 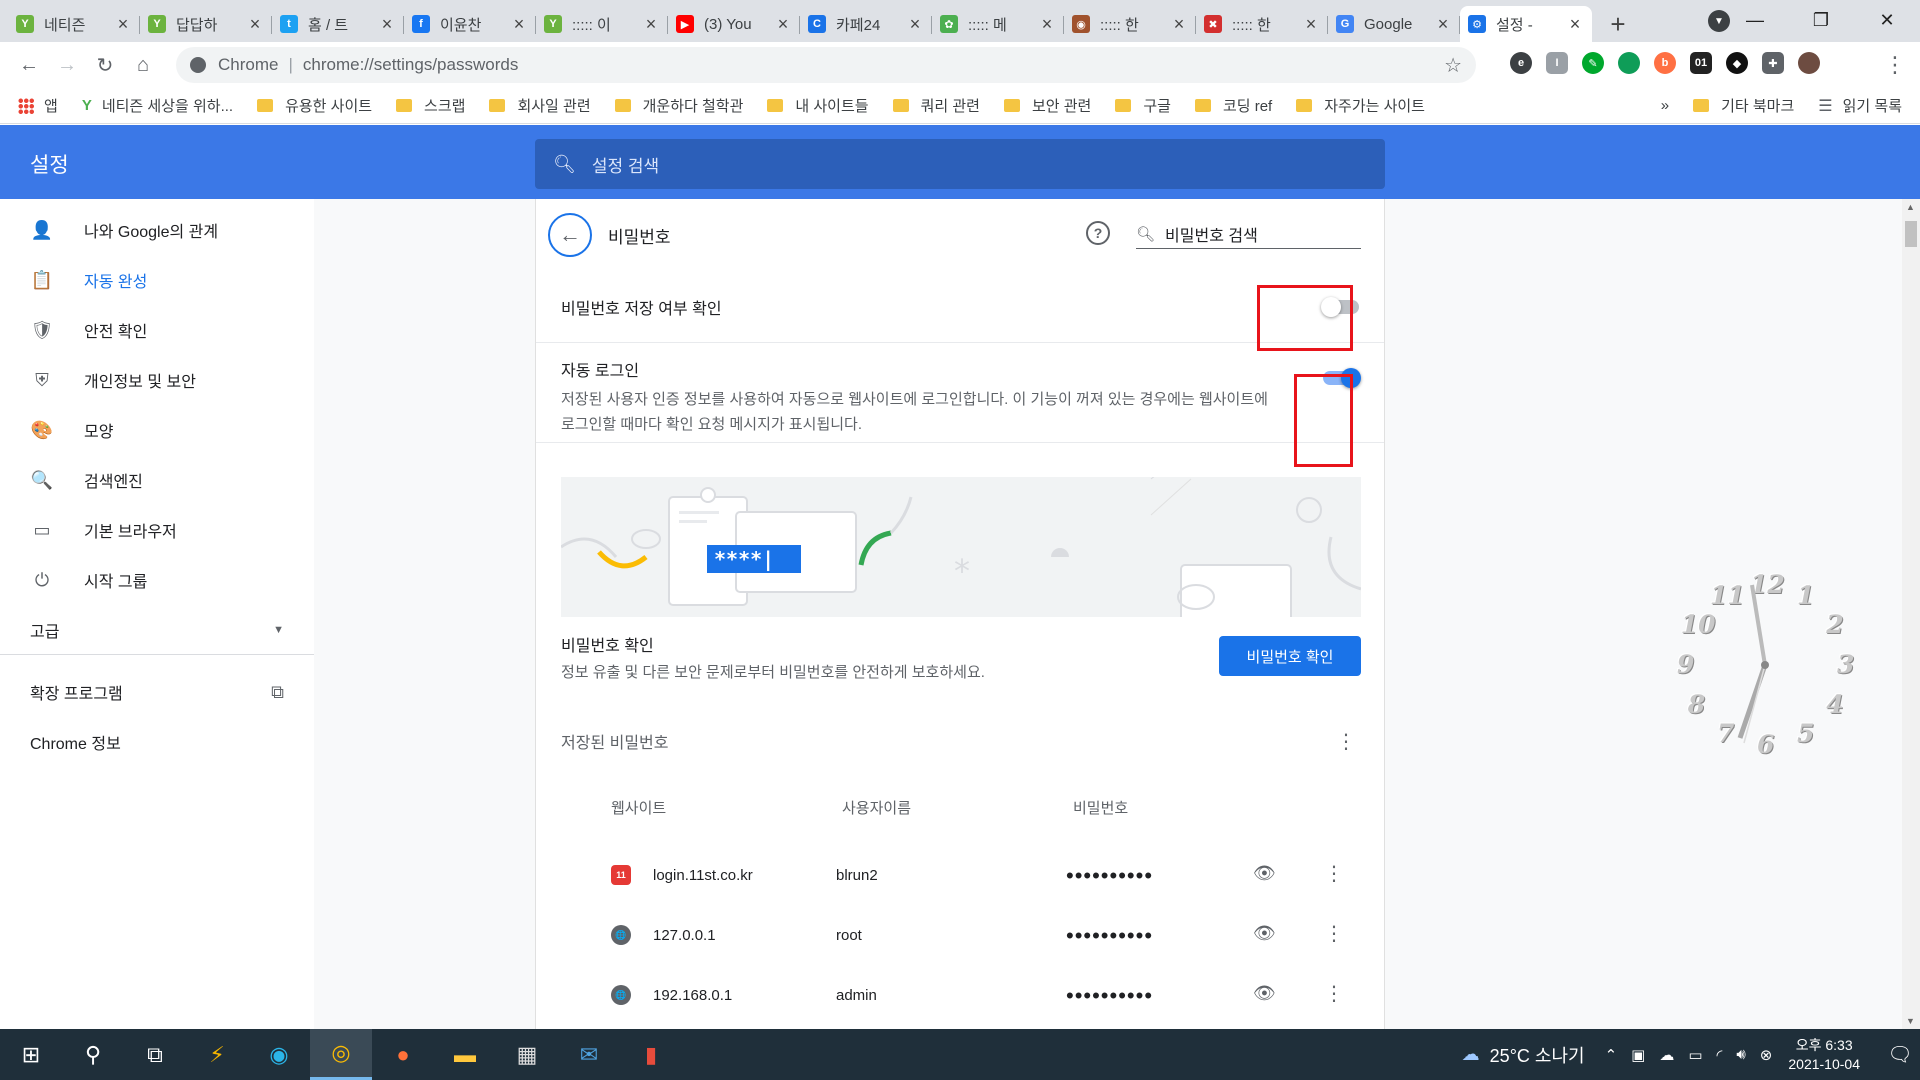 I want to click on bookmark-folder: 내 사이트들, so click(x=818, y=105).